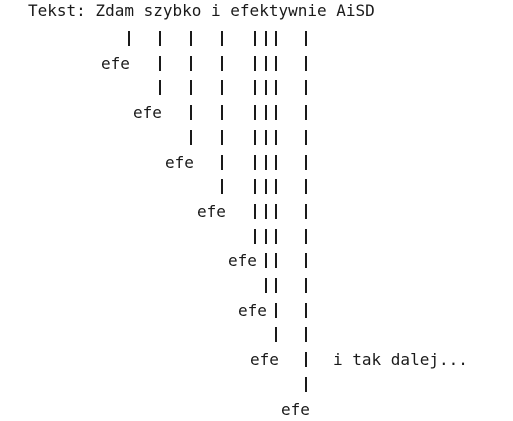 The height and width of the screenshot is (421, 513). I want to click on header-text: Tekst: Zdam szybko i efektywnie AiSD, so click(201, 10).